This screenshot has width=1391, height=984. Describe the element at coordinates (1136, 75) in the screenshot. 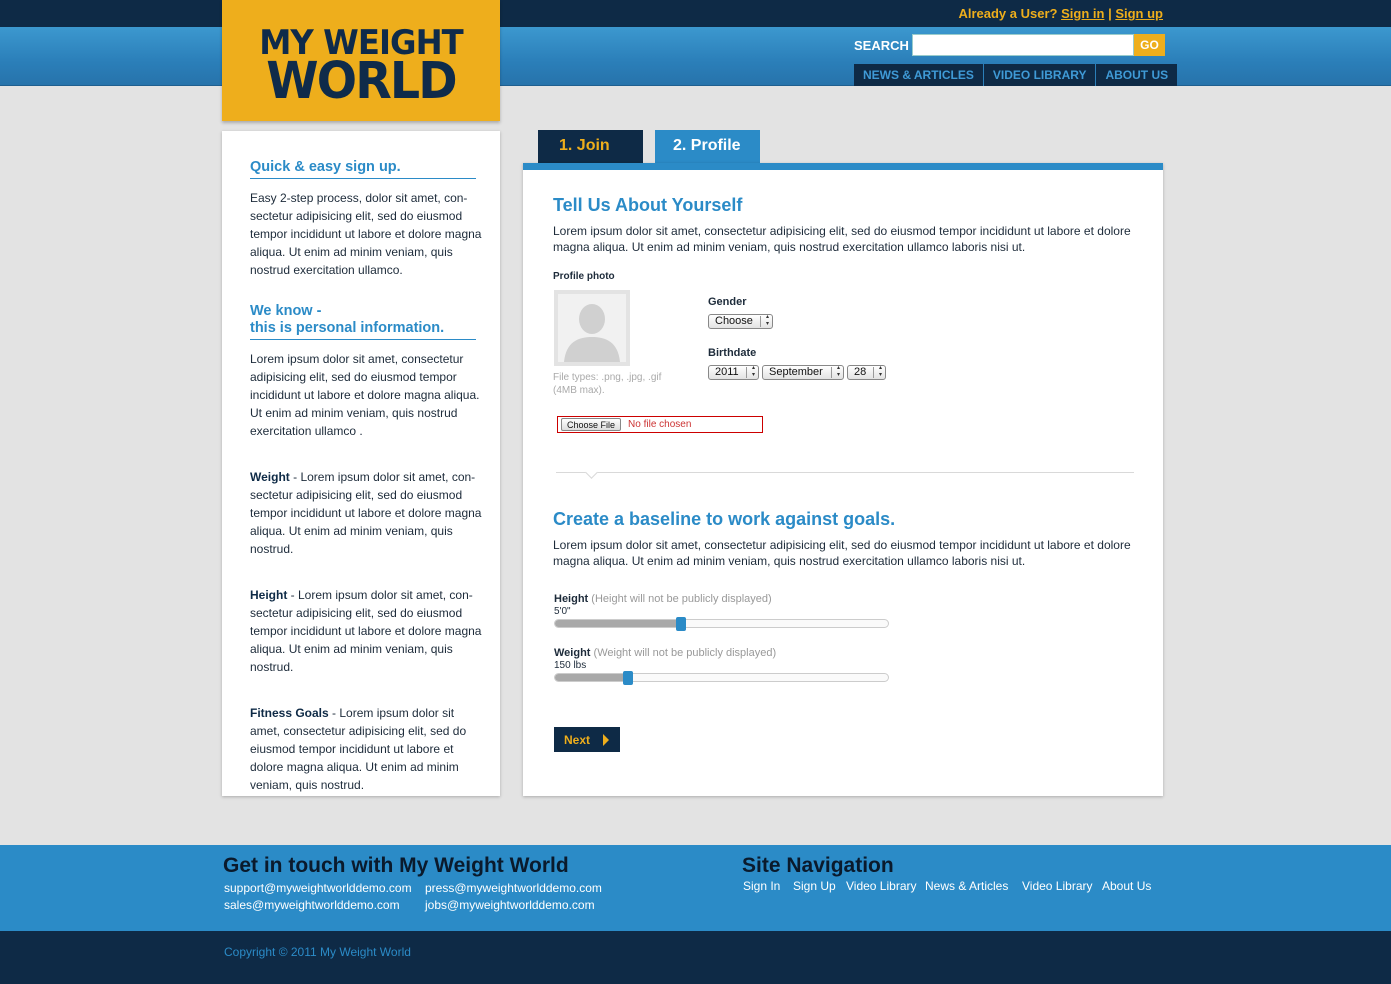

I see `nav-about-us: ABOUT US` at that location.